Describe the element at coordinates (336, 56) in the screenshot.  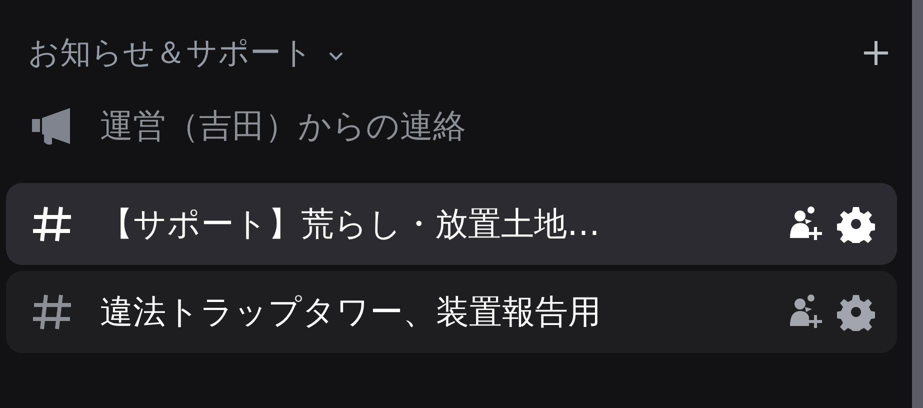
I see `chevron-icon` at that location.